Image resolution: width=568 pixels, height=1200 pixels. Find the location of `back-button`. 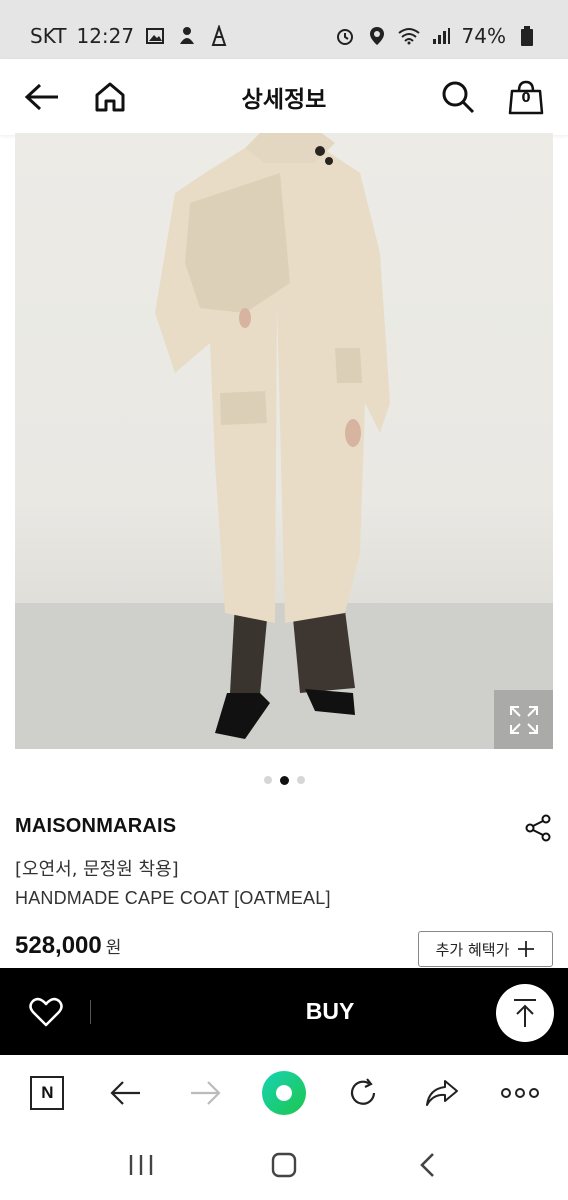

back-button is located at coordinates (42, 97).